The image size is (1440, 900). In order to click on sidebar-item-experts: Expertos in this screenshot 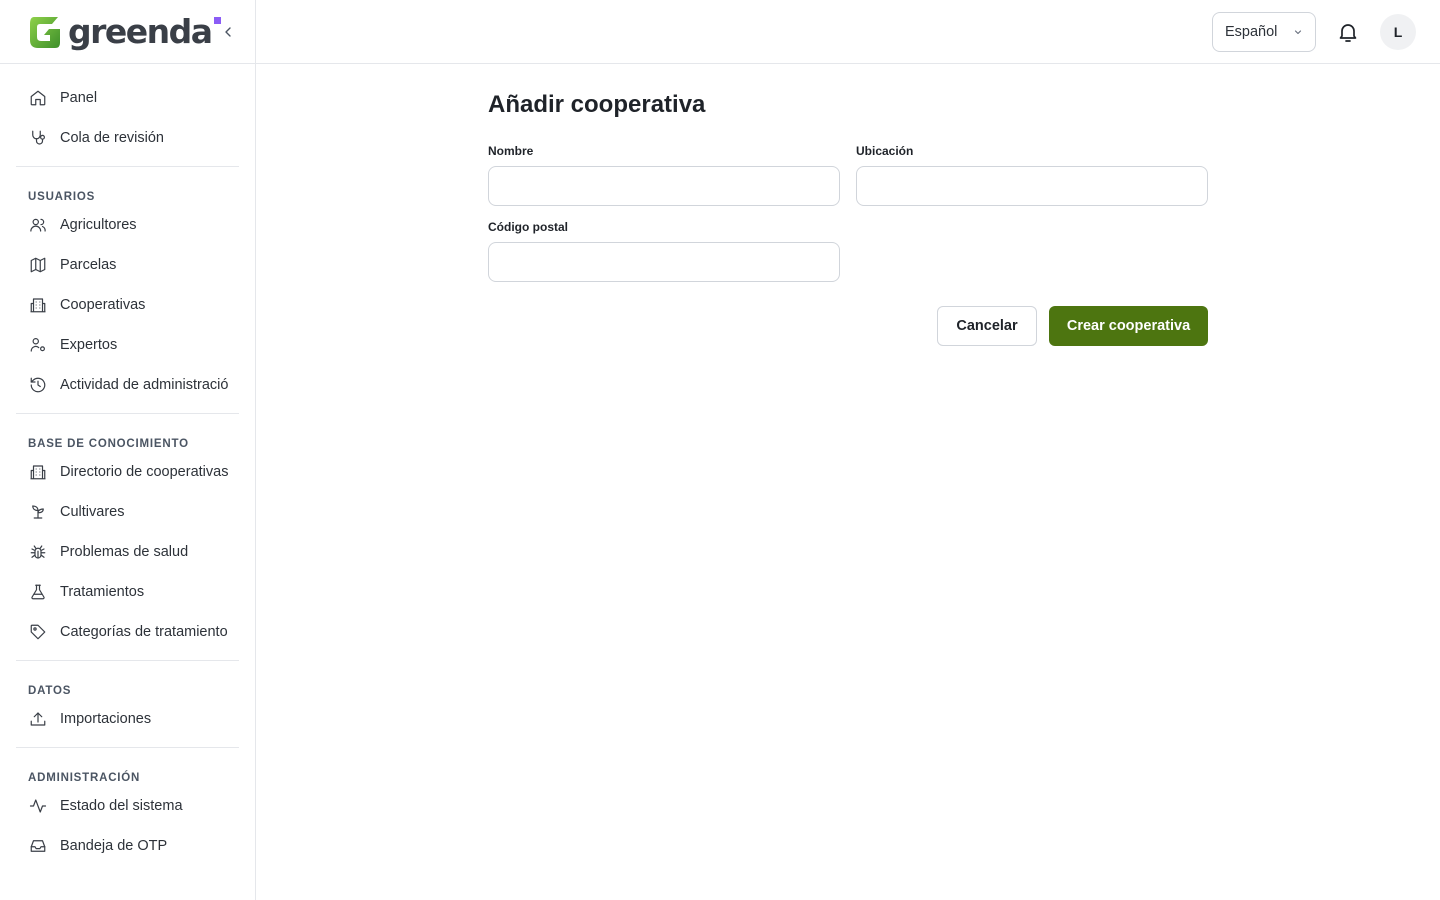, I will do `click(127, 345)`.